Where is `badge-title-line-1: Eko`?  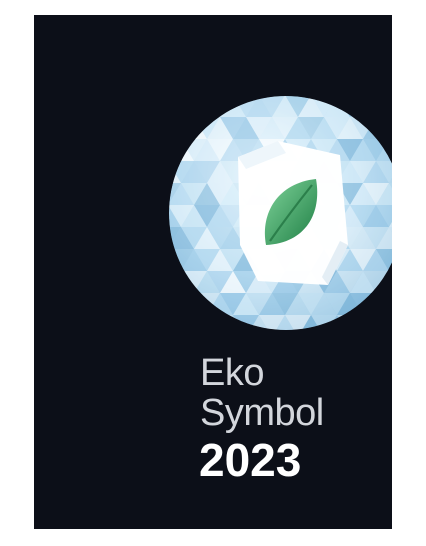
badge-title-line-1: Eko is located at coordinates (232, 373).